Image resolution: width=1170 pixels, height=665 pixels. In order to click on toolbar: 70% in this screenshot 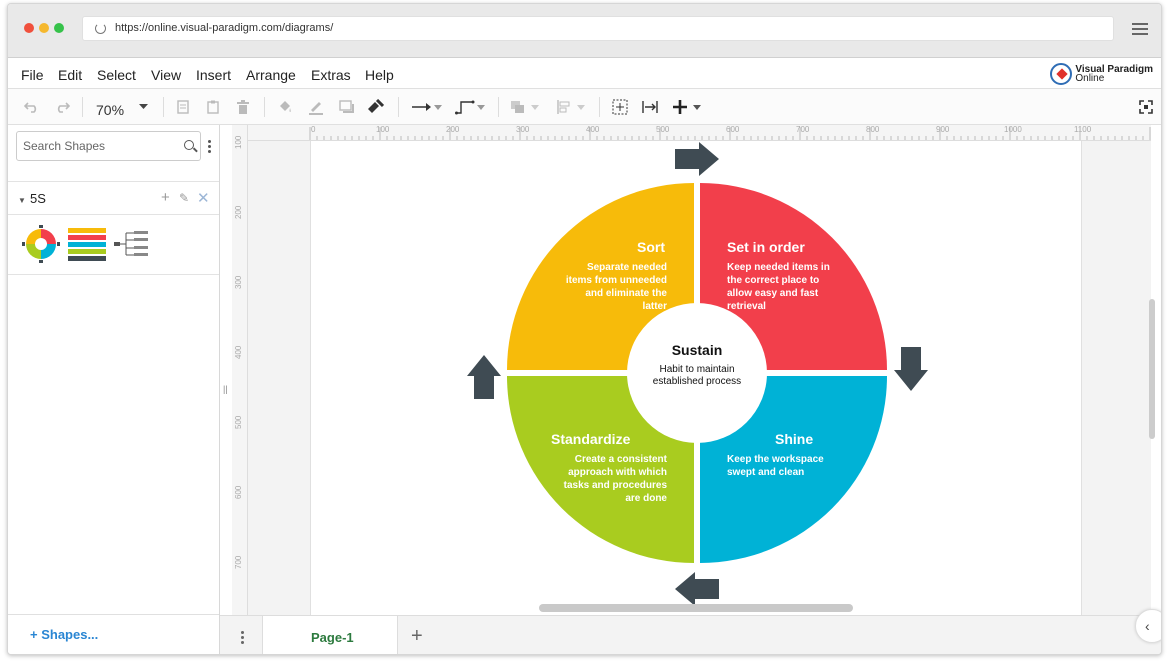, I will do `click(584, 107)`.